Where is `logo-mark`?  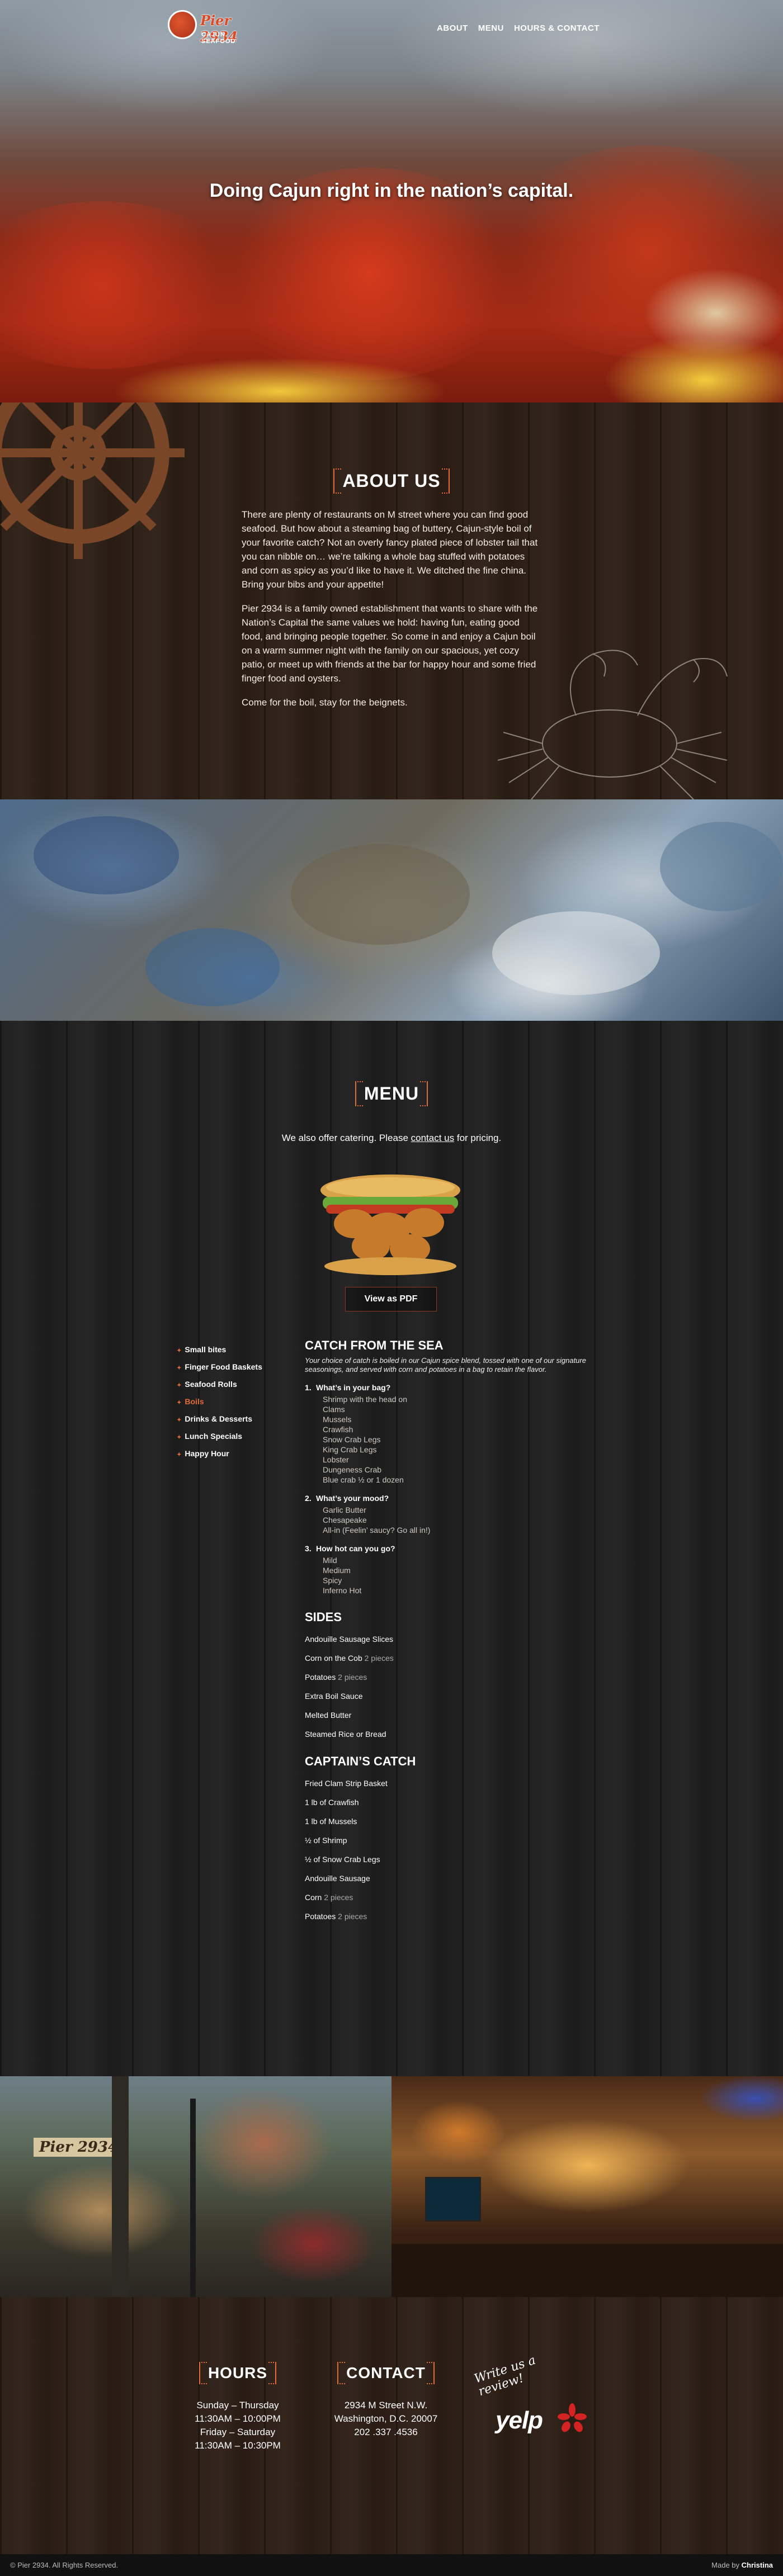 logo-mark is located at coordinates (182, 25).